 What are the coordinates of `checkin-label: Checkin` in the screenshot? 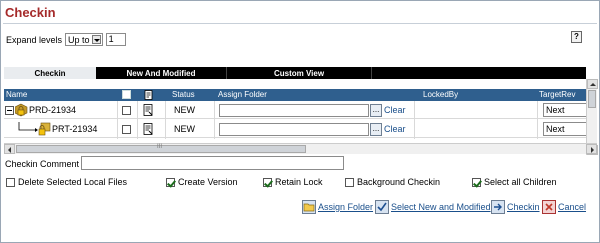 It's located at (523, 207).